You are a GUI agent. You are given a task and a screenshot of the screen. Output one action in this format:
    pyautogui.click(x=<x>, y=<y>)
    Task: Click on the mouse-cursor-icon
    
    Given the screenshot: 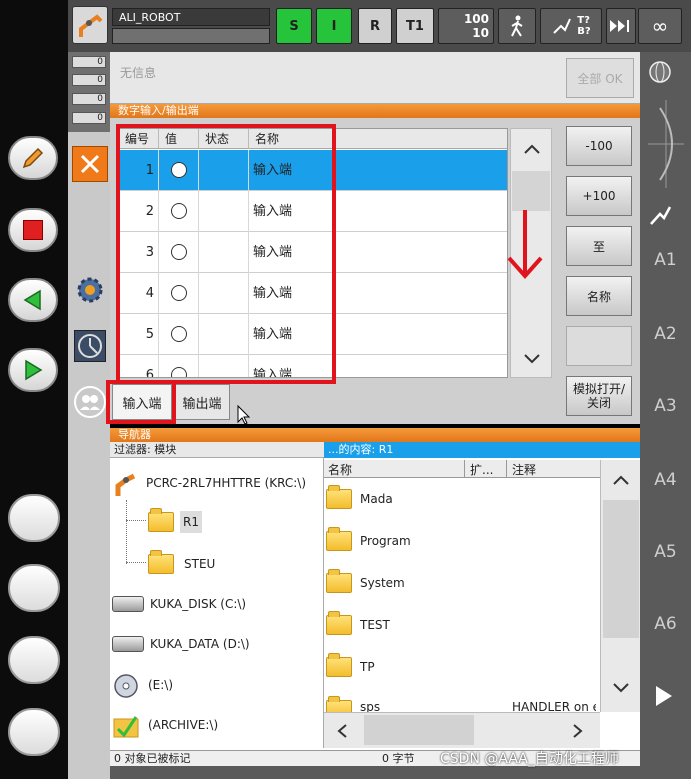 What is the action you would take?
    pyautogui.click(x=244, y=414)
    